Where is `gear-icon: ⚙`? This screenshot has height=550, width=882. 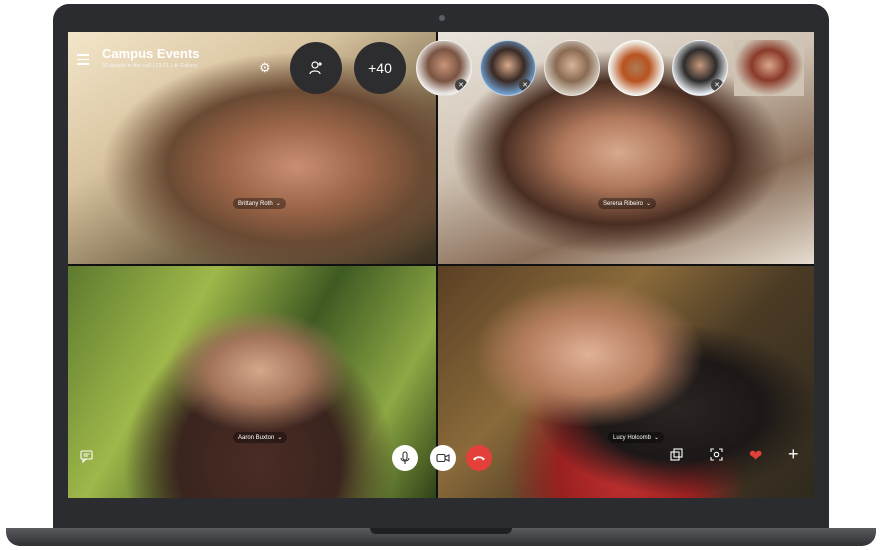
gear-icon: ⚙ is located at coordinates (265, 68).